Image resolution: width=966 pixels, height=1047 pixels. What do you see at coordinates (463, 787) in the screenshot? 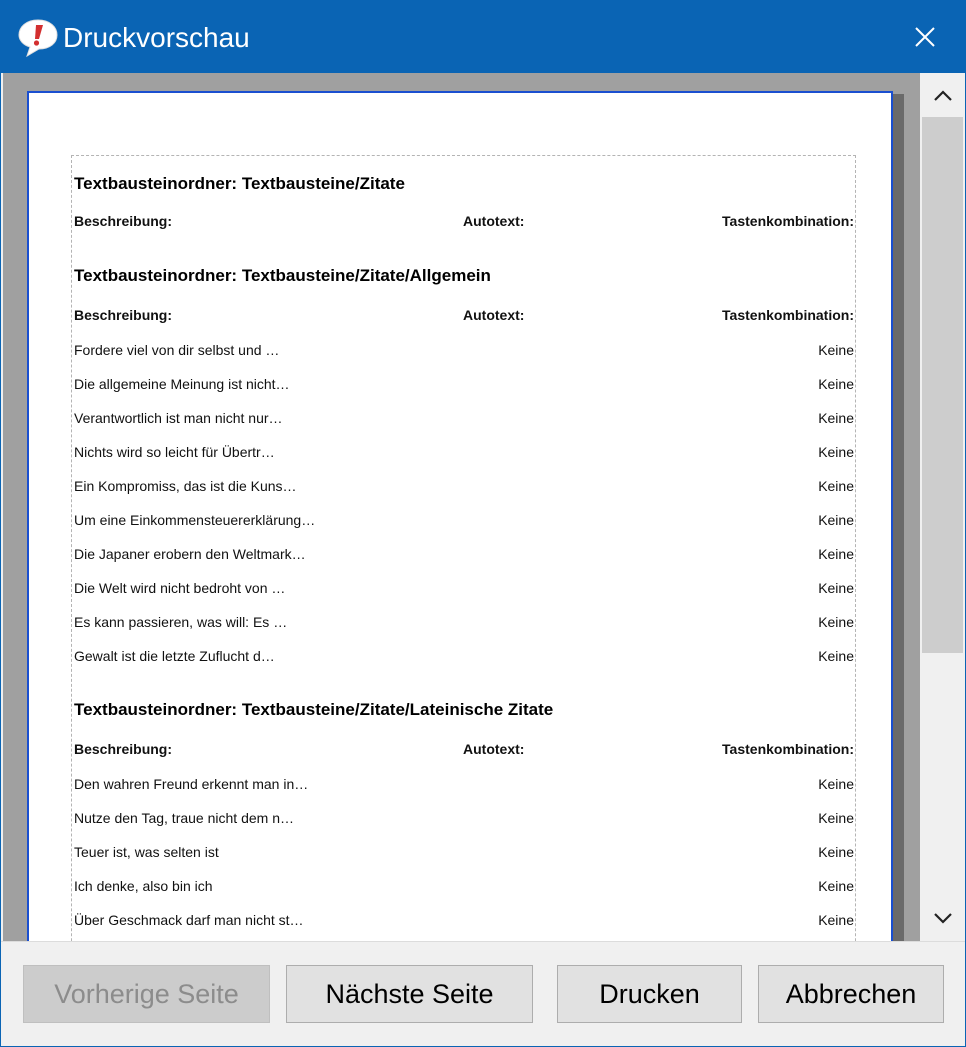
I see `table-row: Den wahren Freund erkennt man in… Keine` at bounding box center [463, 787].